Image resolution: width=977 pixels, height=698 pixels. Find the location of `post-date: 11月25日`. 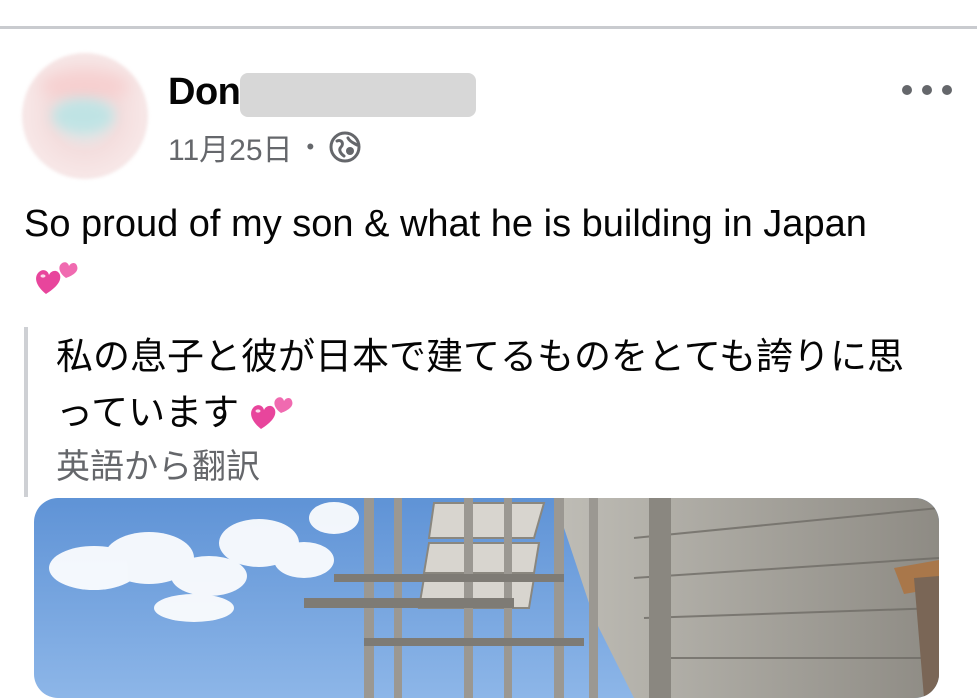

post-date: 11月25日 is located at coordinates (230, 147).